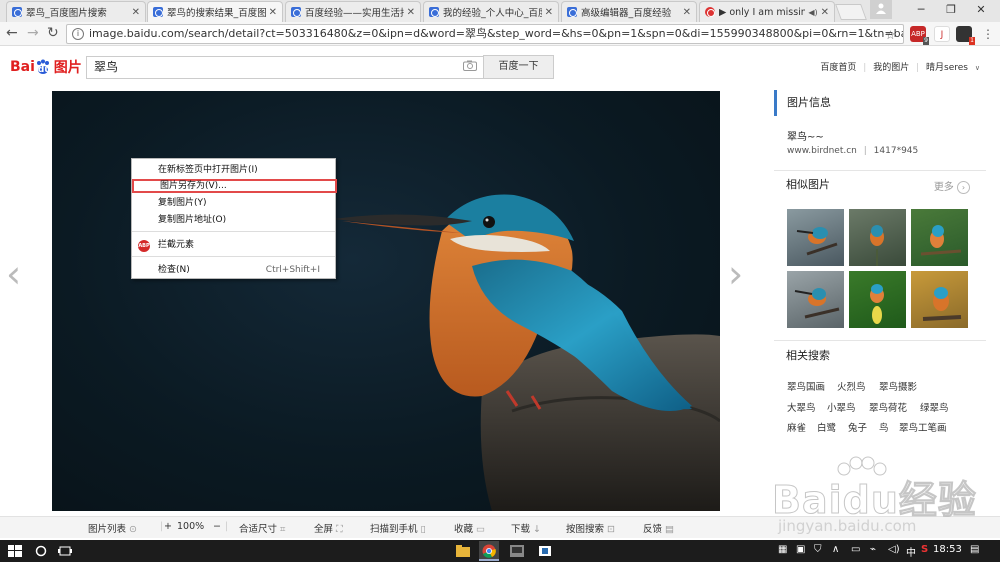 The image size is (1000, 562). What do you see at coordinates (800, 549) in the screenshot?
I see `tray-app-icon: ▣` at bounding box center [800, 549].